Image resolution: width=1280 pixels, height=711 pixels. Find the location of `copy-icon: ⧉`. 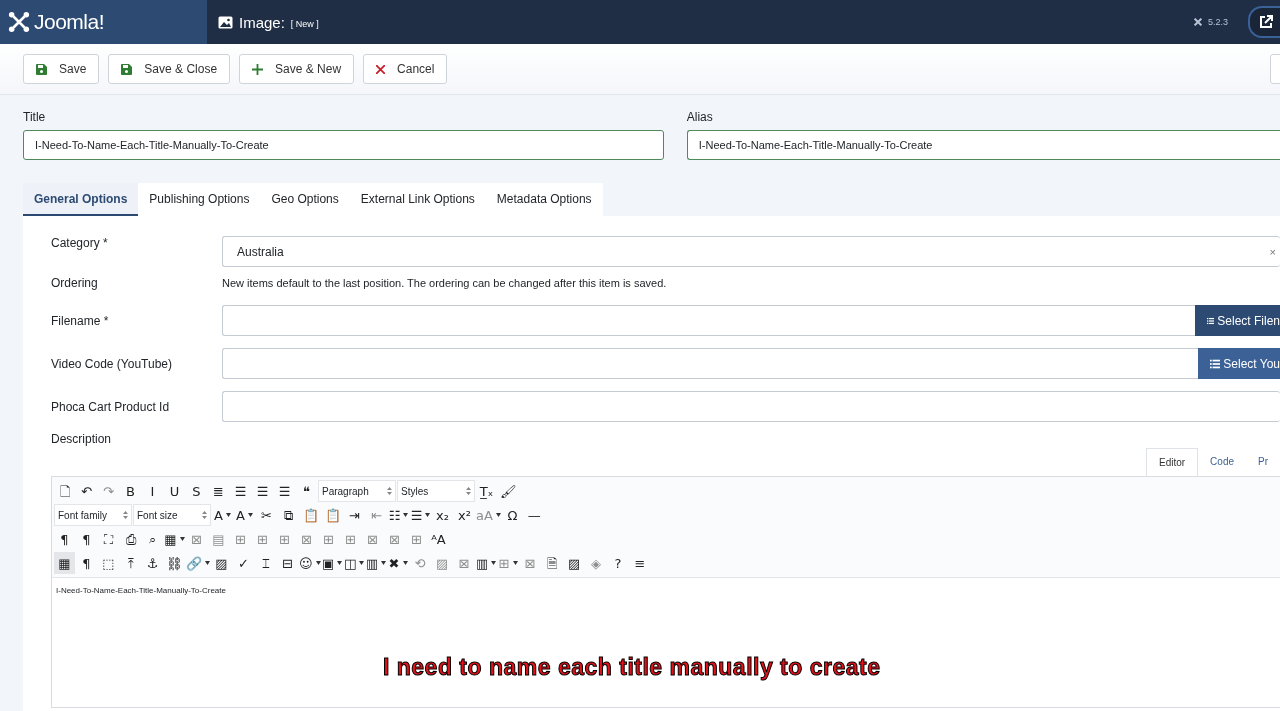

copy-icon: ⧉ is located at coordinates (288, 515).